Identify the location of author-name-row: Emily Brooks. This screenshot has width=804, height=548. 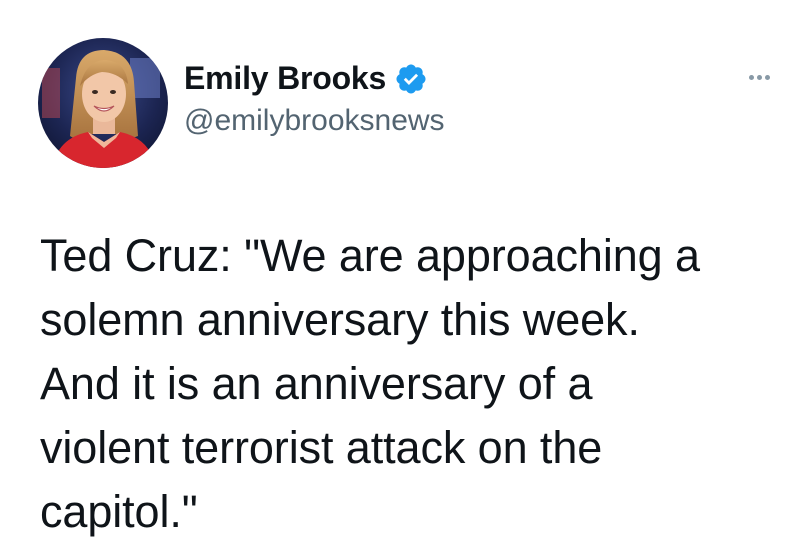
(306, 78).